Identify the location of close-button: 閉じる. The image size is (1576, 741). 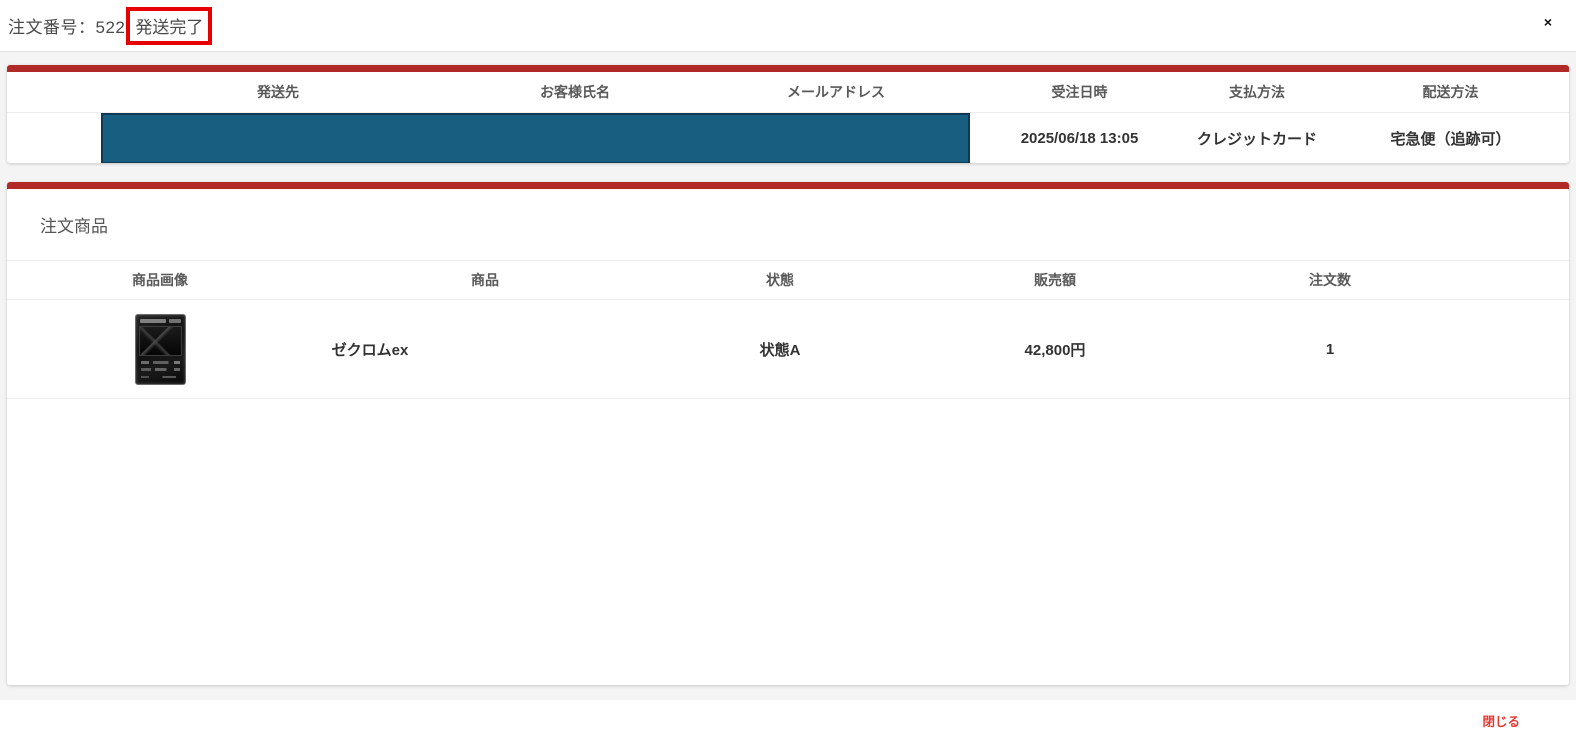
(1501, 720).